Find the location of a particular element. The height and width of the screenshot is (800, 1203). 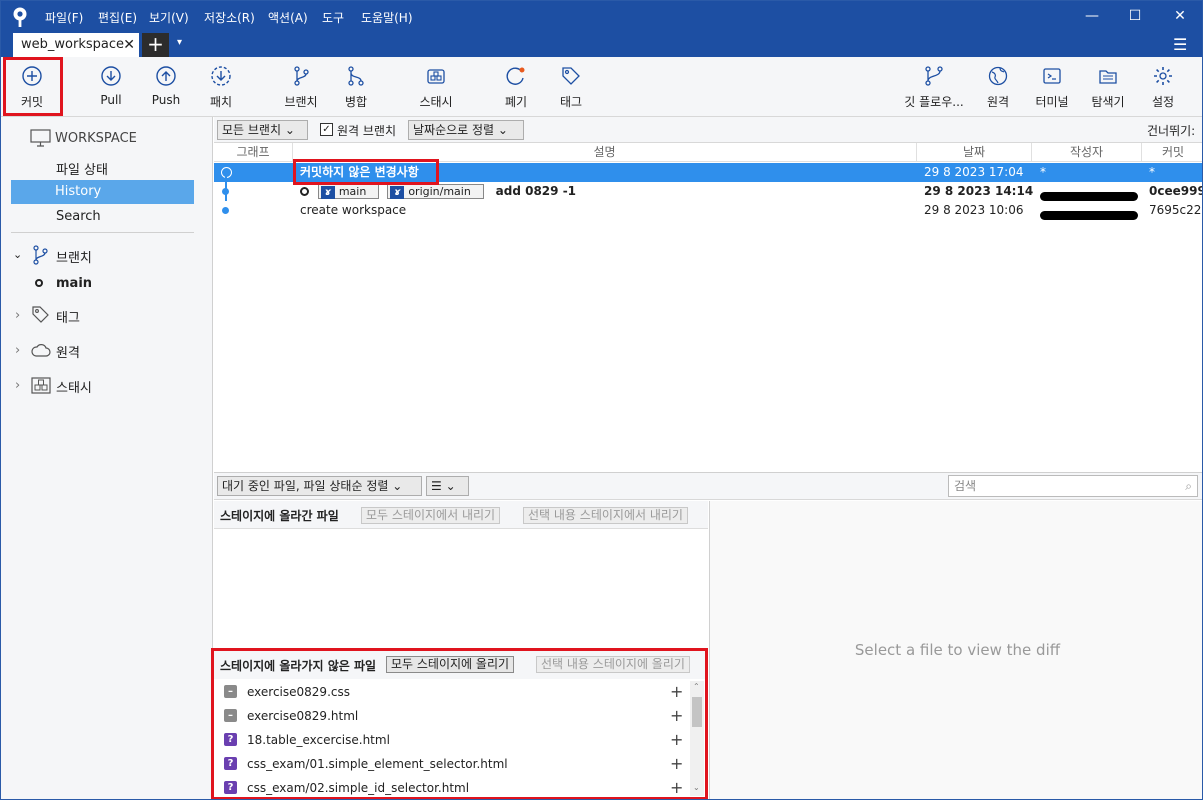

minimize-button: — is located at coordinates (1092, 16).